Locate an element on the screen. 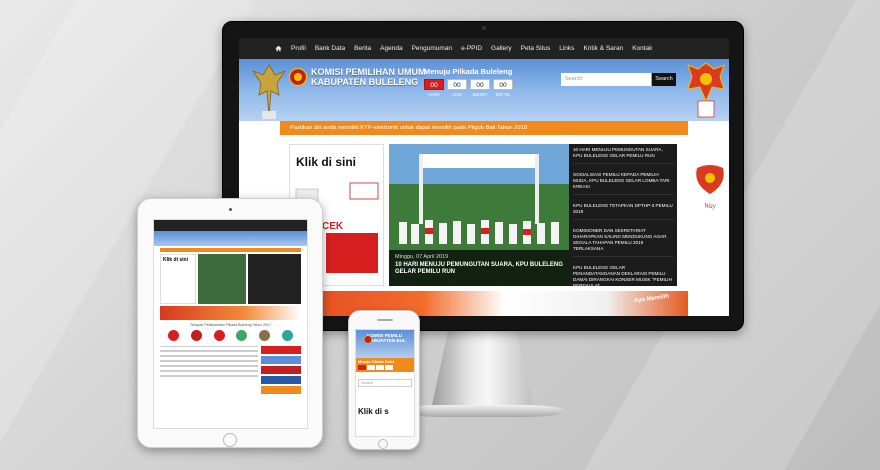  statue-icon is located at coordinates (269, 91).